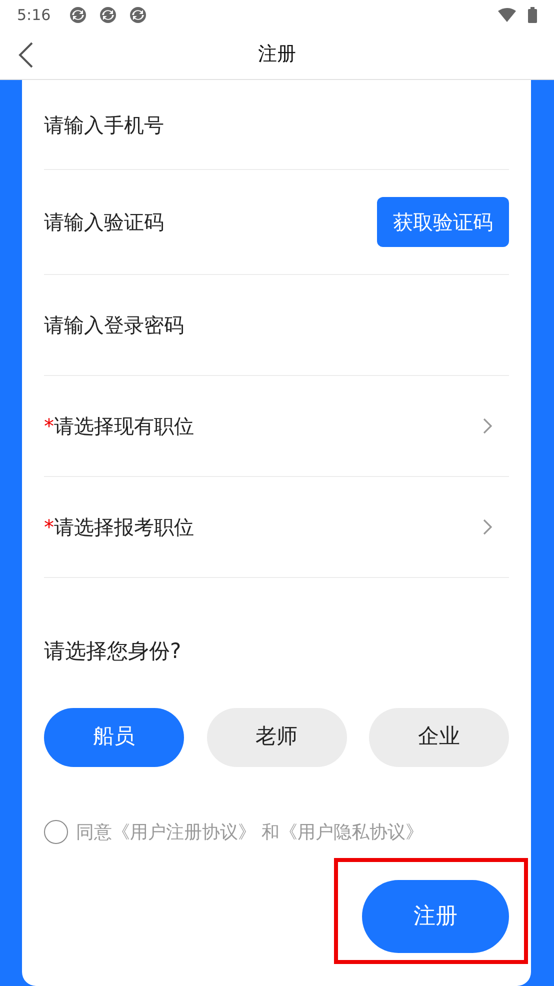  What do you see at coordinates (277, 55) in the screenshot?
I see `page-title: 注册` at bounding box center [277, 55].